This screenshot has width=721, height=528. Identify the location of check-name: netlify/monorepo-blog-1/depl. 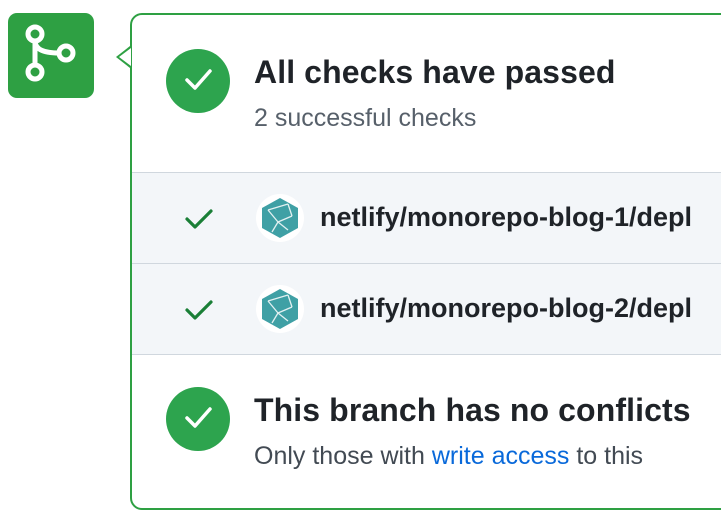
(506, 217).